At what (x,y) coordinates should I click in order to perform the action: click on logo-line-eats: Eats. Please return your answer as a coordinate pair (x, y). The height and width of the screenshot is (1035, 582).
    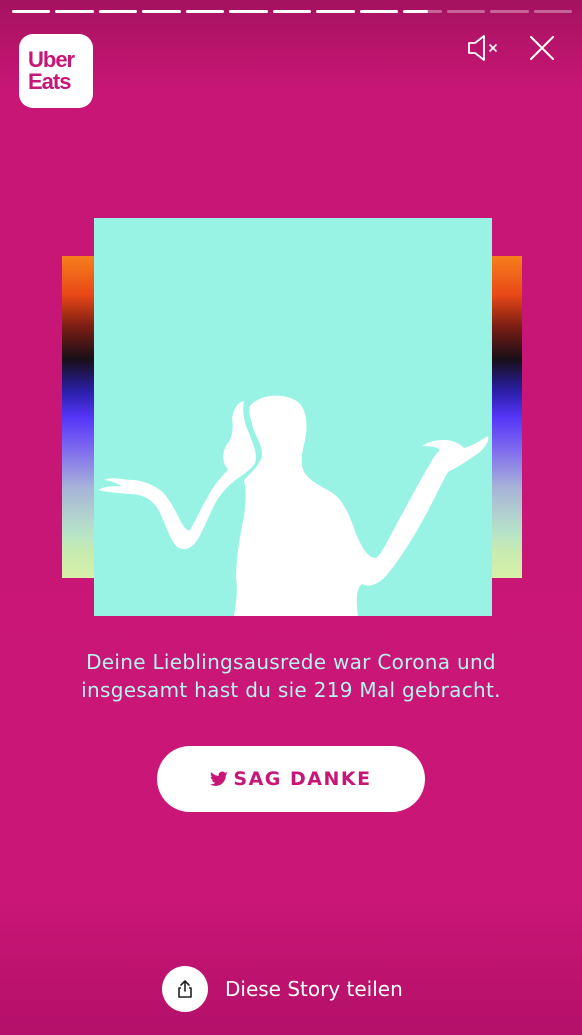
    Looking at the image, I should click on (49, 81).